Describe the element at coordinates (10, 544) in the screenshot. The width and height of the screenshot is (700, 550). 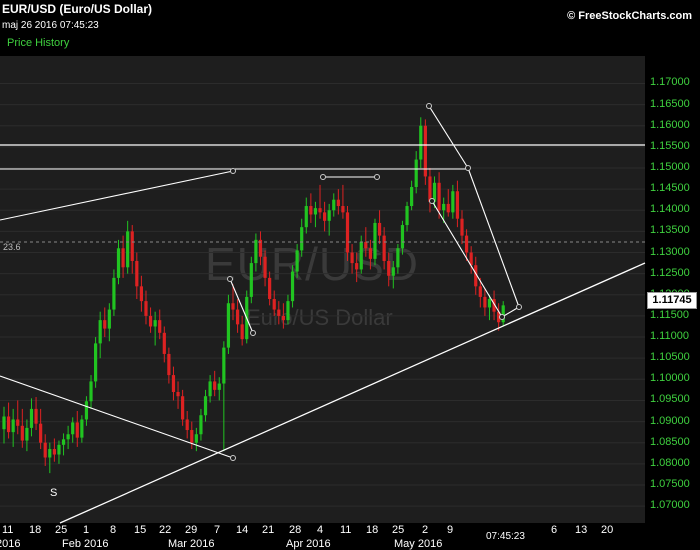
I see `date-axis-month: 2016` at that location.